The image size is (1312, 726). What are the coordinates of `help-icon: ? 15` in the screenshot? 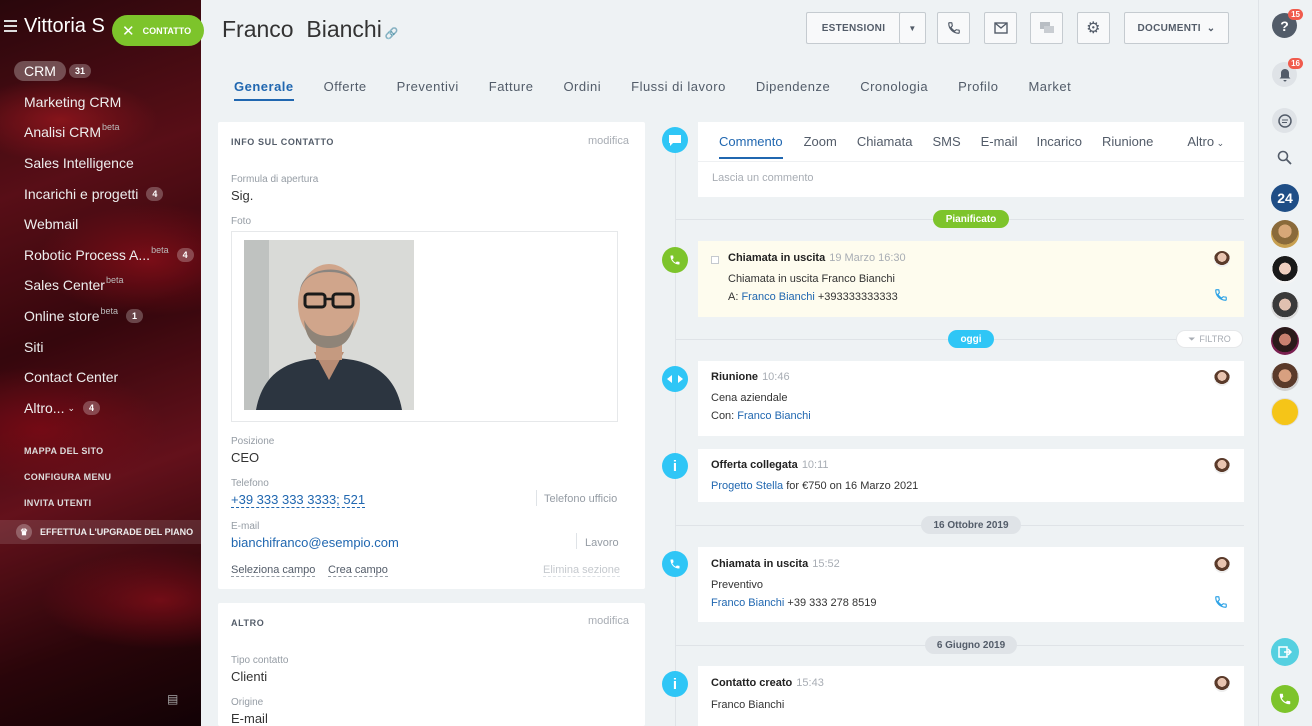 It's located at (1287, 23).